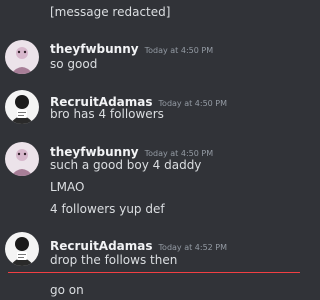 The height and width of the screenshot is (300, 320). I want to click on username: RecruitAdamas, so click(101, 246).